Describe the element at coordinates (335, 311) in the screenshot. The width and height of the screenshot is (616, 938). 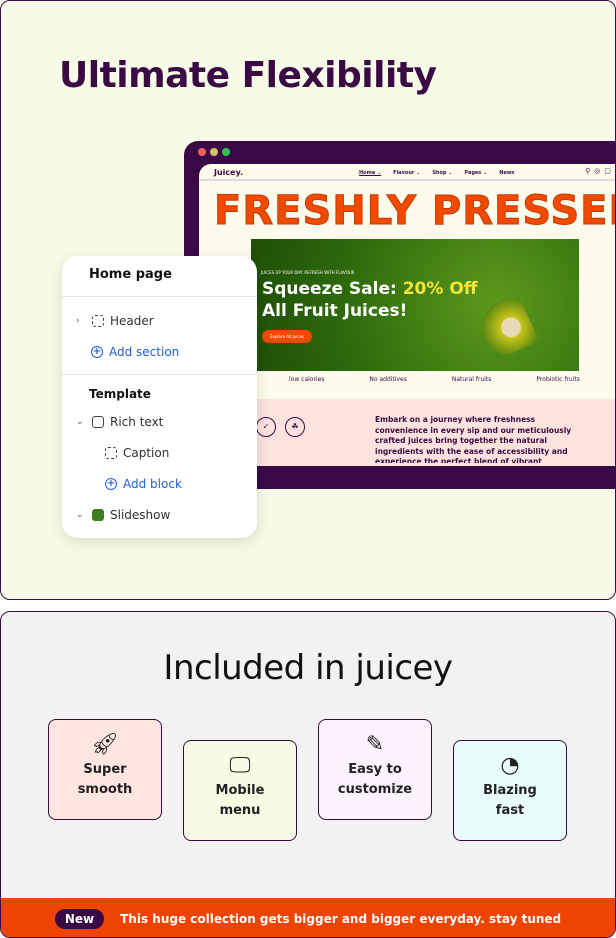
I see `banner-line2: All Fruit Juices!` at that location.